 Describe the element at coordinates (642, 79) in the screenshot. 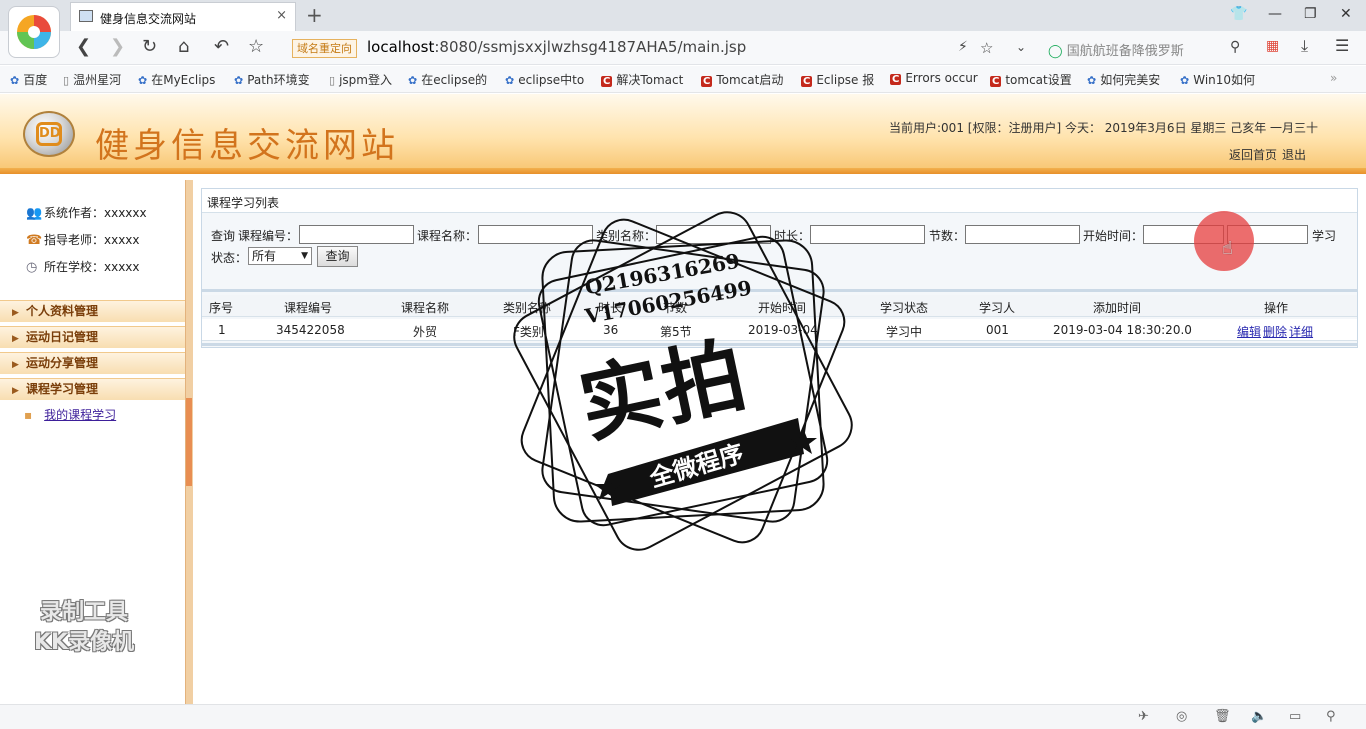

I see `bookmark-item: C 解决Tomact` at that location.